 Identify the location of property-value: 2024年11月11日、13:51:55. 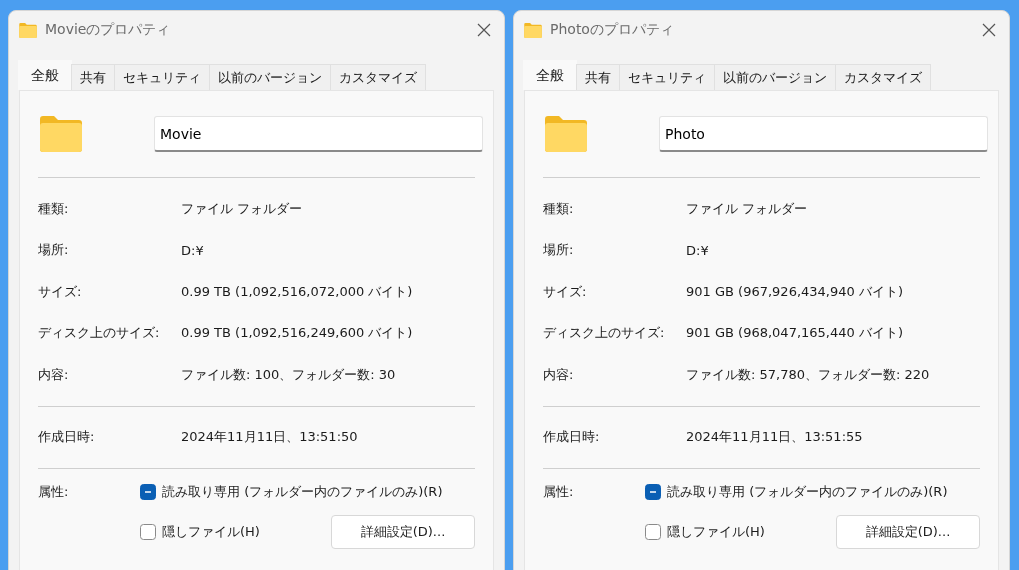
(774, 437).